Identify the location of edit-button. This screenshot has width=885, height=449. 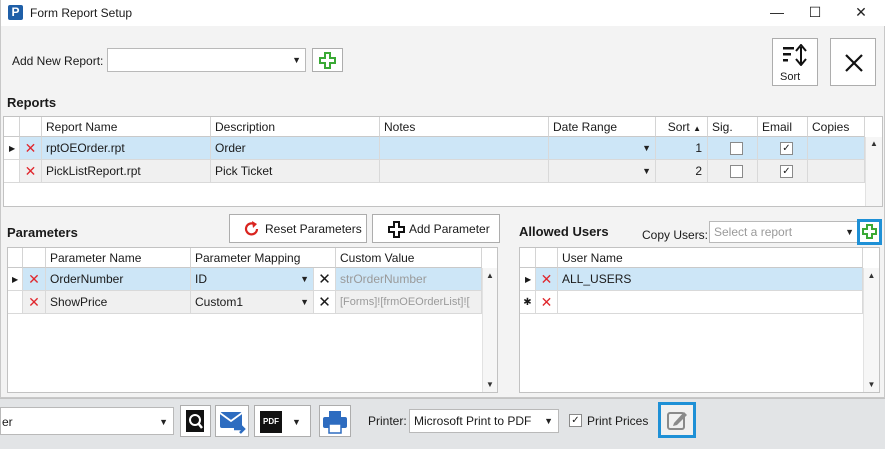
(677, 420).